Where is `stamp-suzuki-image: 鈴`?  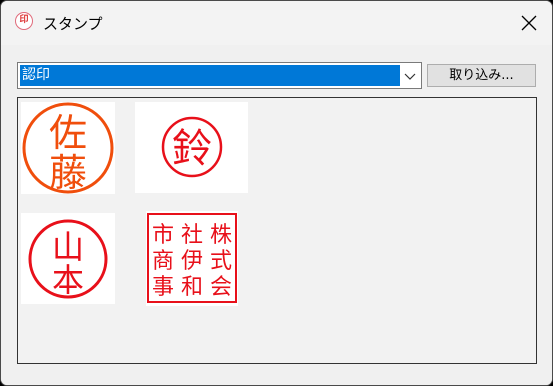
stamp-suzuki-image: 鈴 is located at coordinates (192, 147).